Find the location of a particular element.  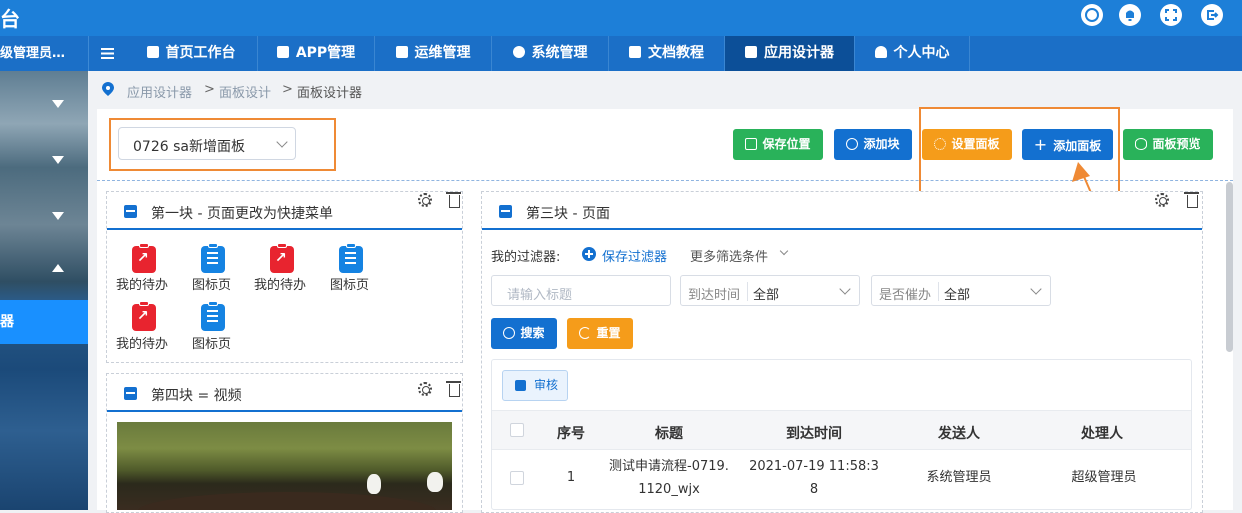

scrollbar is located at coordinates (1229, 267).